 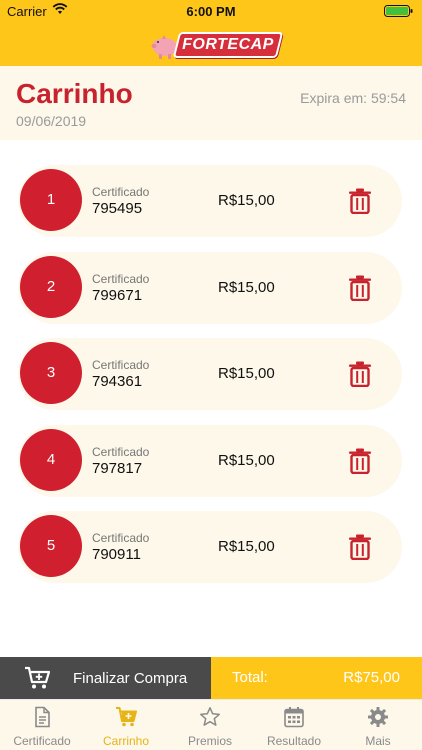 What do you see at coordinates (42, 717) in the screenshot?
I see `document-icon` at bounding box center [42, 717].